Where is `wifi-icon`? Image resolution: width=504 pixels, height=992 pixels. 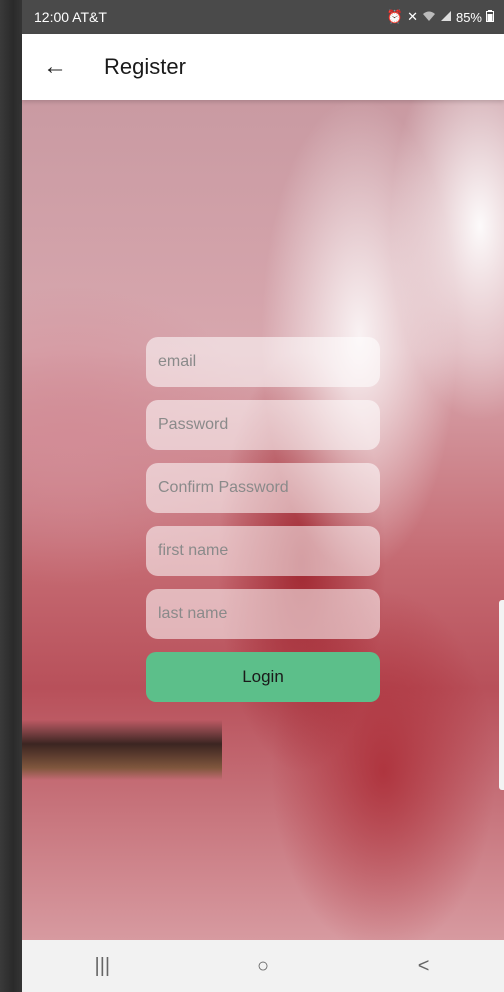 wifi-icon is located at coordinates (429, 17).